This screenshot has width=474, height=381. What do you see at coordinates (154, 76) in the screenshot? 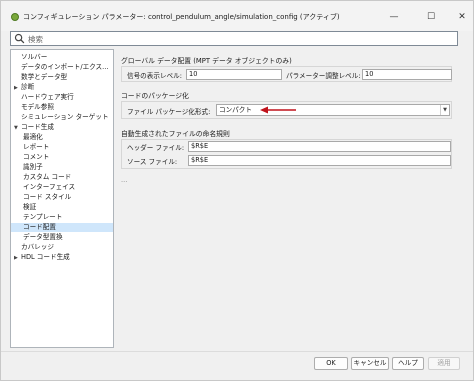
I see `signal-level-label: 信号の表示レベル:` at bounding box center [154, 76].